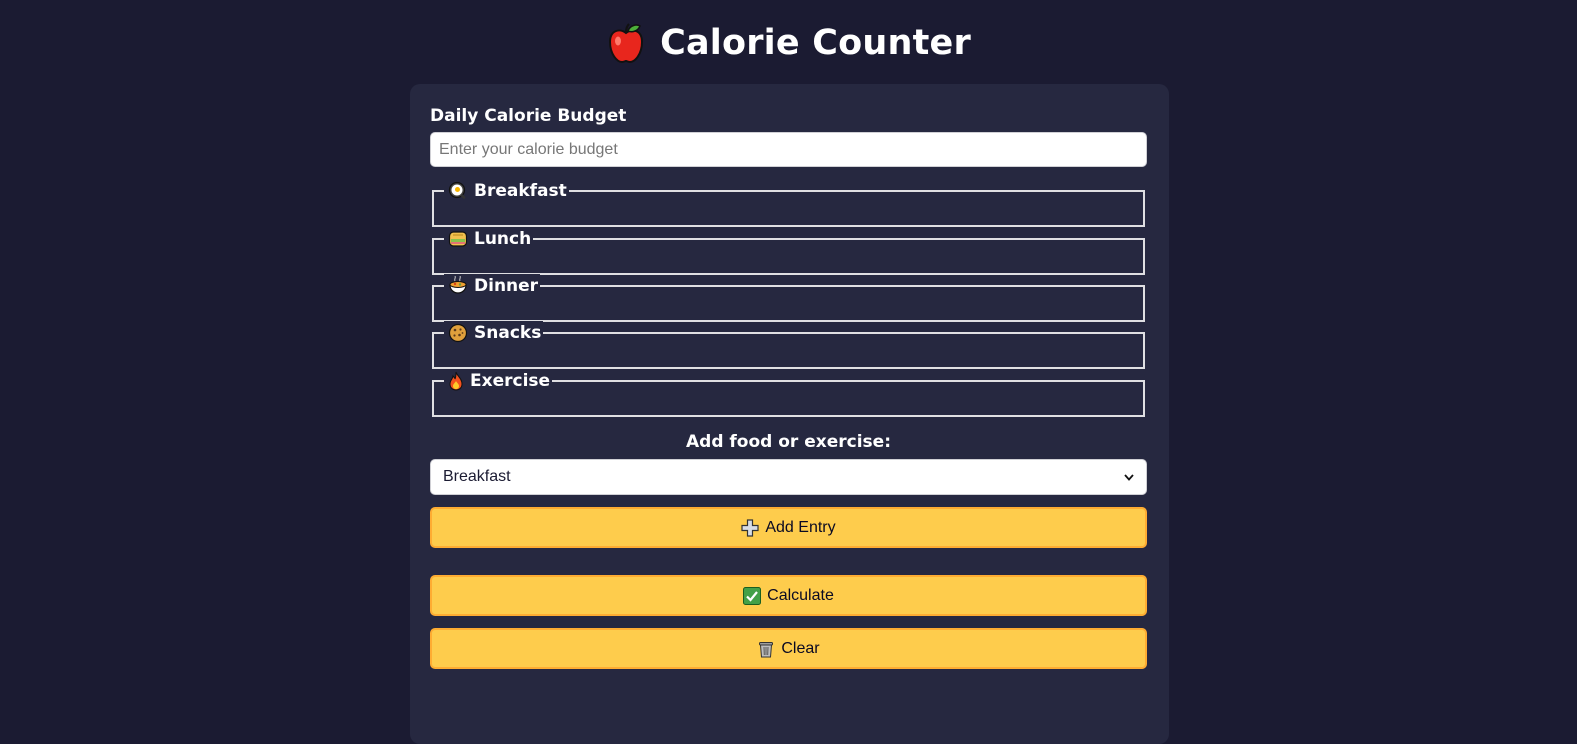 This screenshot has height=744, width=1577. I want to click on page-header: Calorie Counter, so click(788, 43).